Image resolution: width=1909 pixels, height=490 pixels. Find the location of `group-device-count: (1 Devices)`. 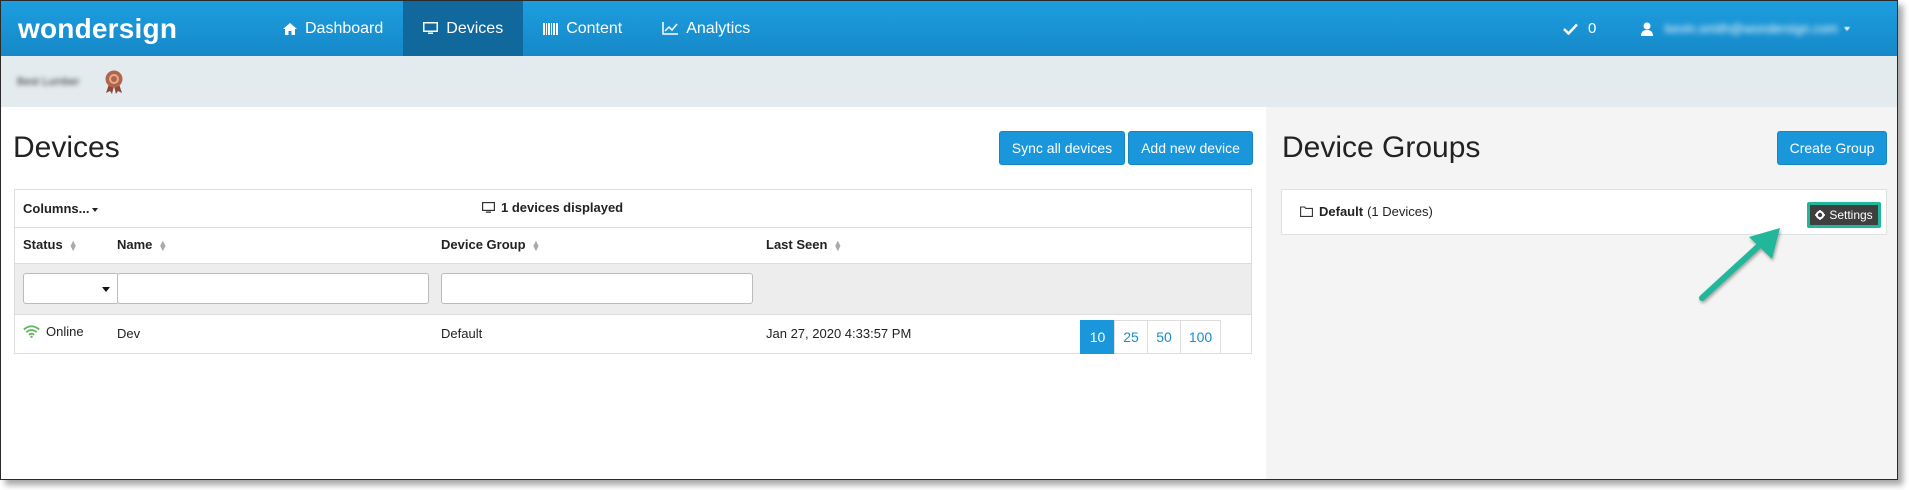

group-device-count: (1 Devices) is located at coordinates (1400, 211).